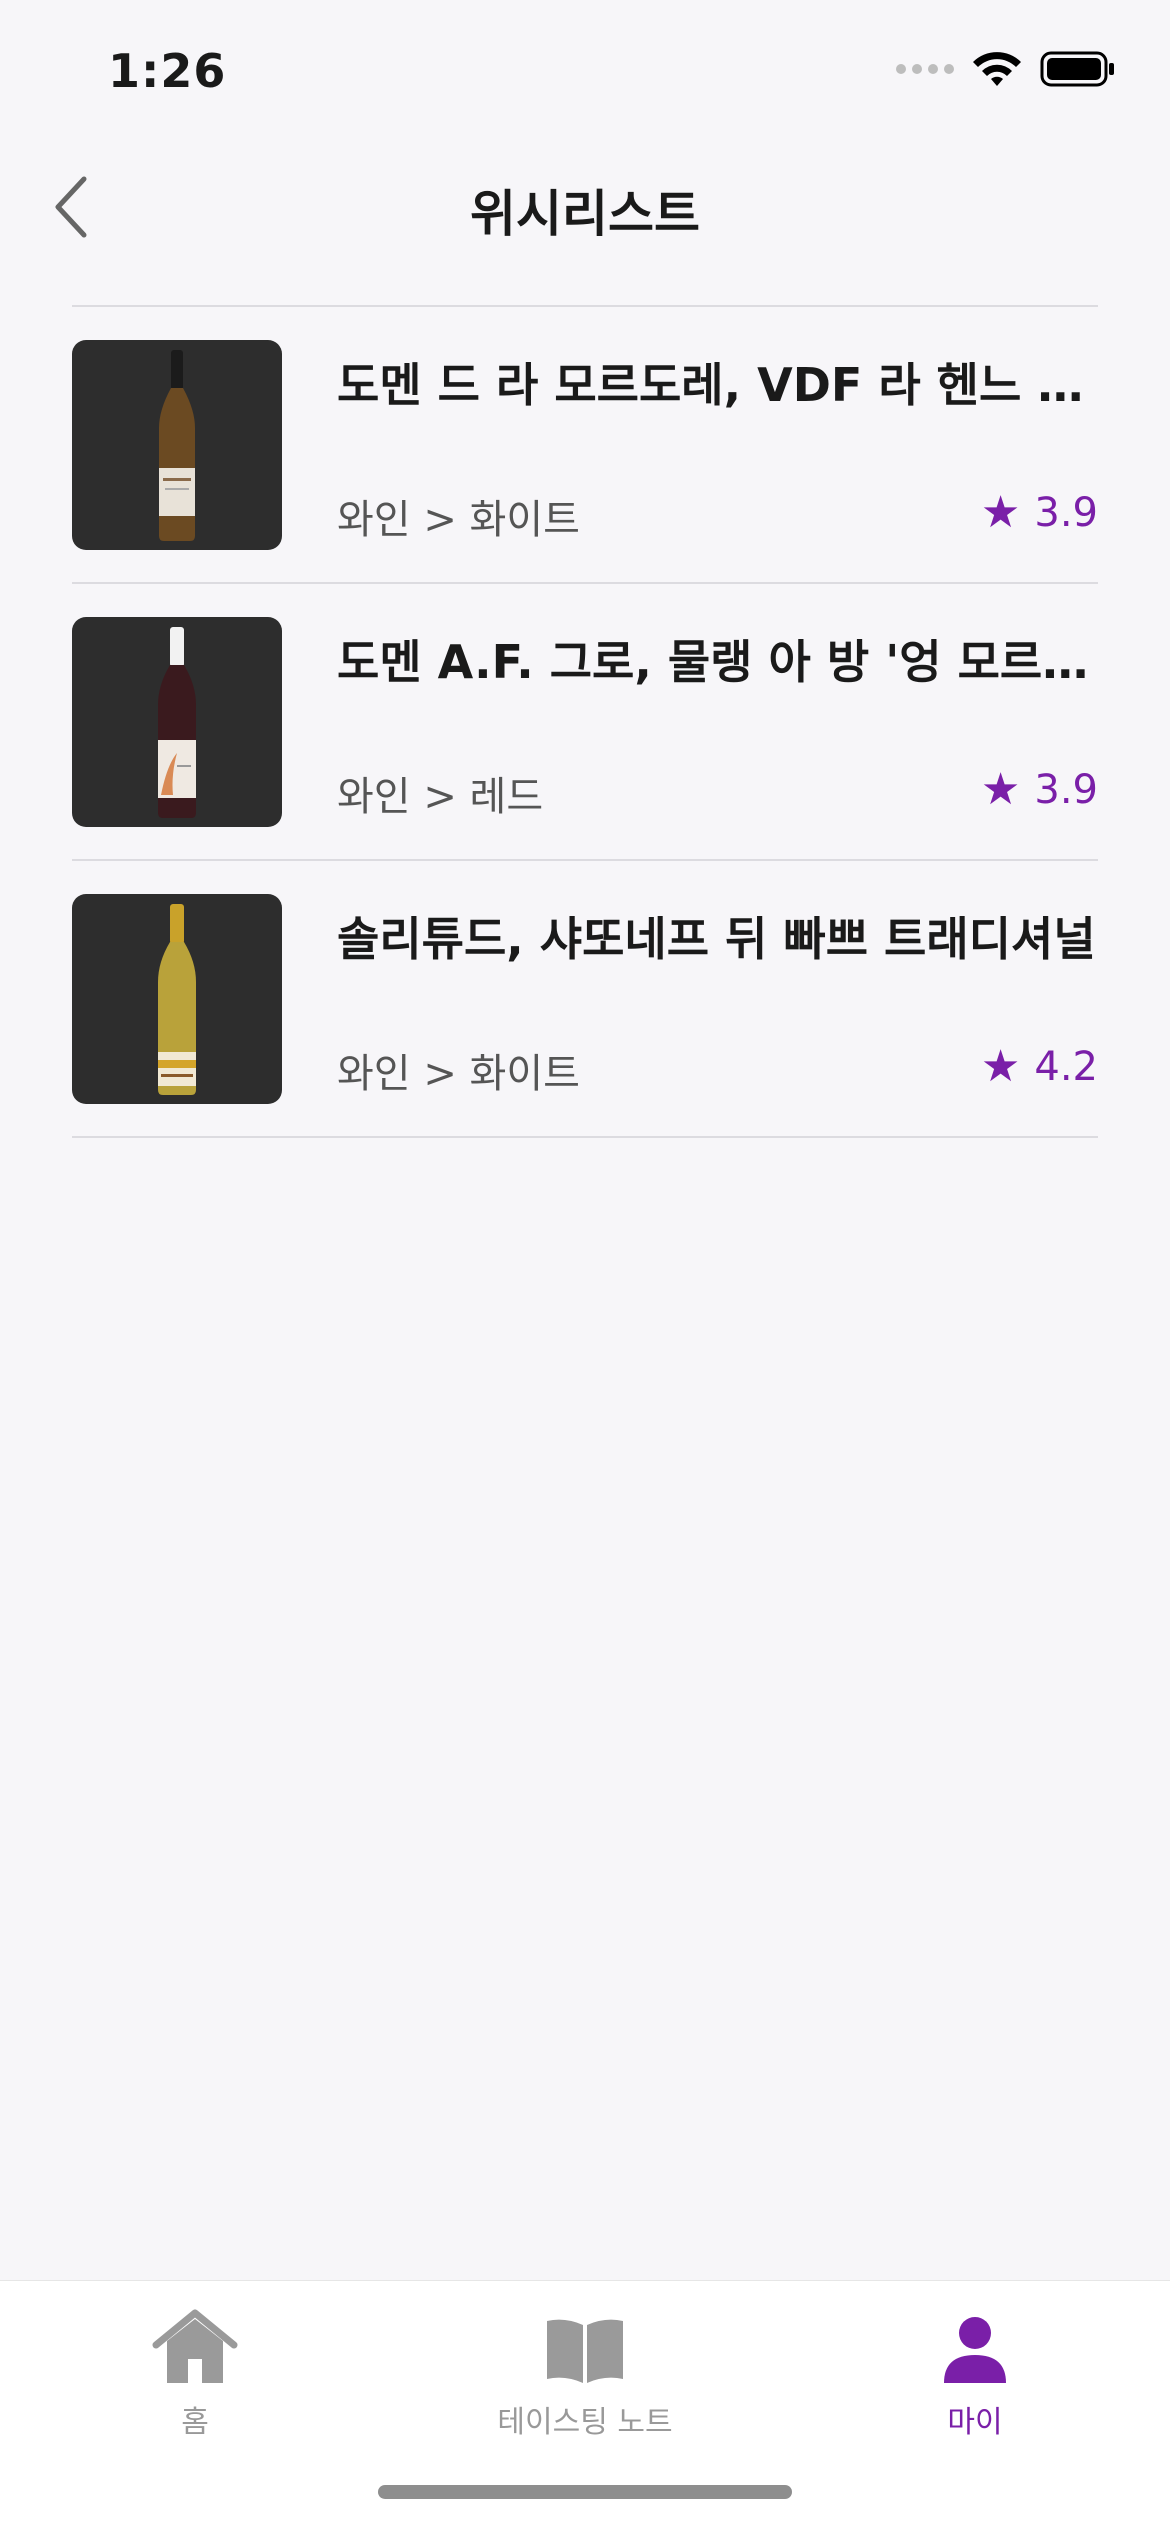 This screenshot has height=2533, width=1170. Describe the element at coordinates (585, 214) in the screenshot. I see `page-title: 위시리스트` at that location.